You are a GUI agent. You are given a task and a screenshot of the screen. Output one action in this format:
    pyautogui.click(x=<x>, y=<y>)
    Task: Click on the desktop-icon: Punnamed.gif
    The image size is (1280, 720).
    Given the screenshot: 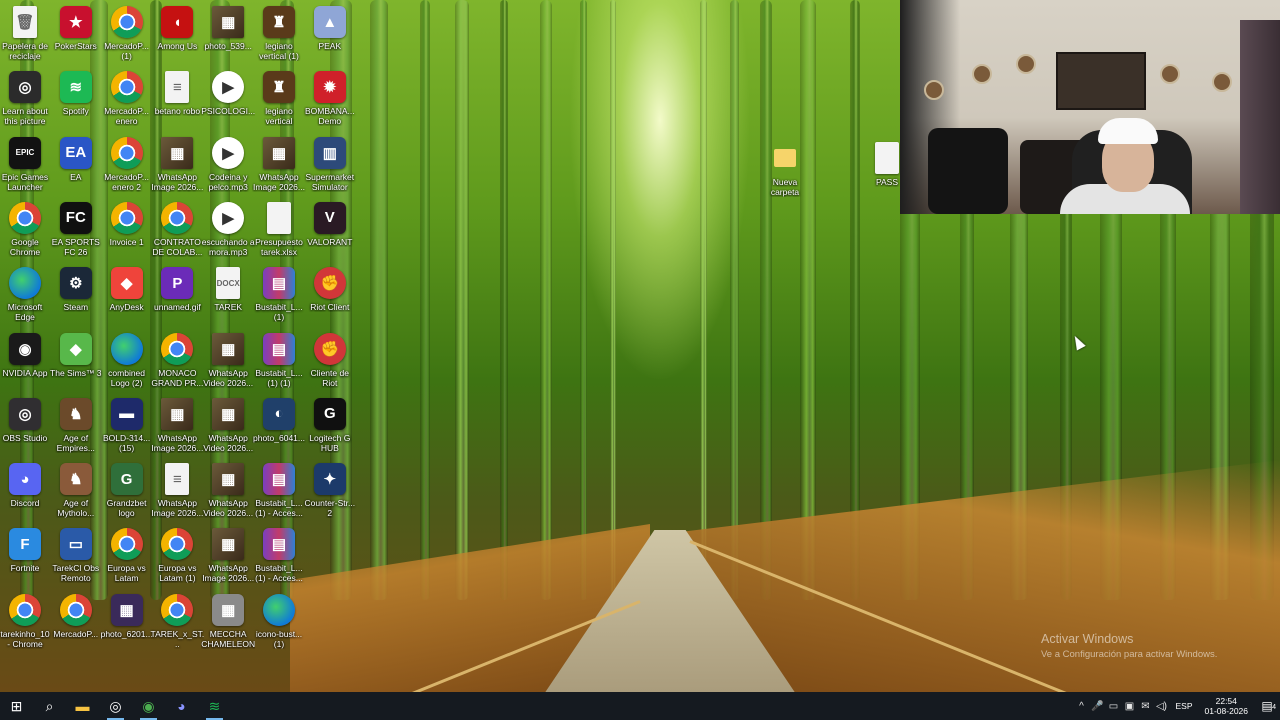 What is the action you would take?
    pyautogui.click(x=177, y=297)
    